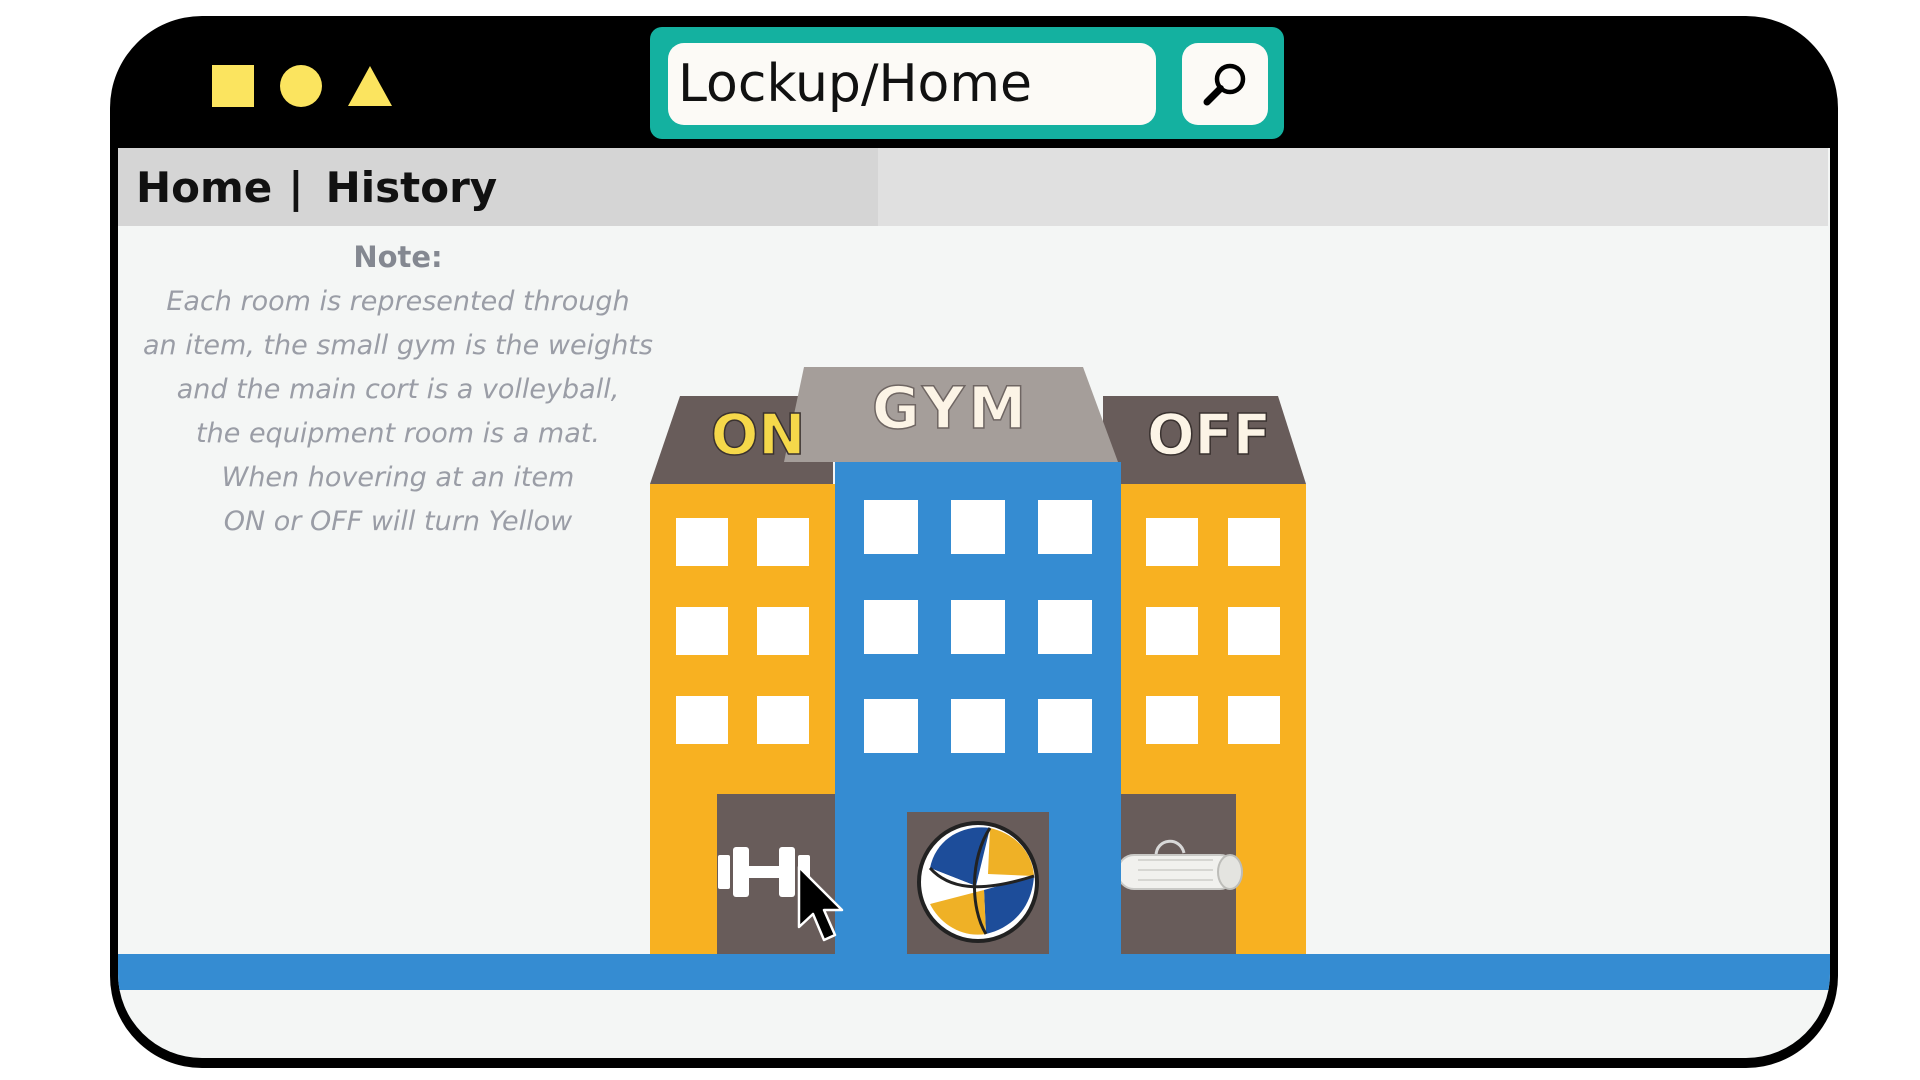 The width and height of the screenshot is (1920, 1080). I want to click on left-wing, so click(742, 675).